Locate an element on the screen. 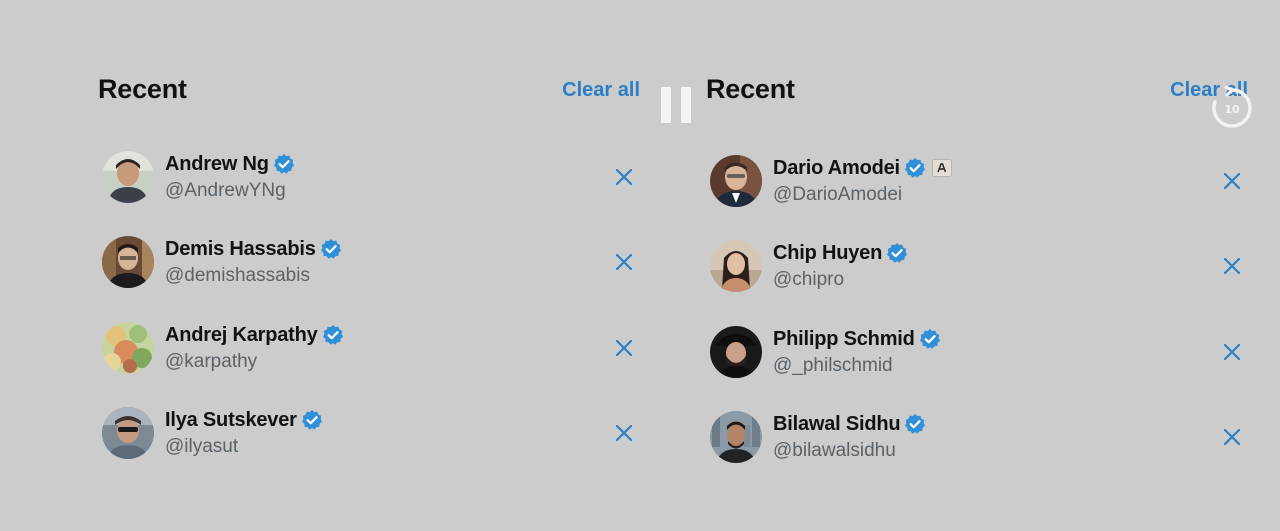 The image size is (1280, 531). user-name: Bilawal Sidhu is located at coordinates (837, 423).